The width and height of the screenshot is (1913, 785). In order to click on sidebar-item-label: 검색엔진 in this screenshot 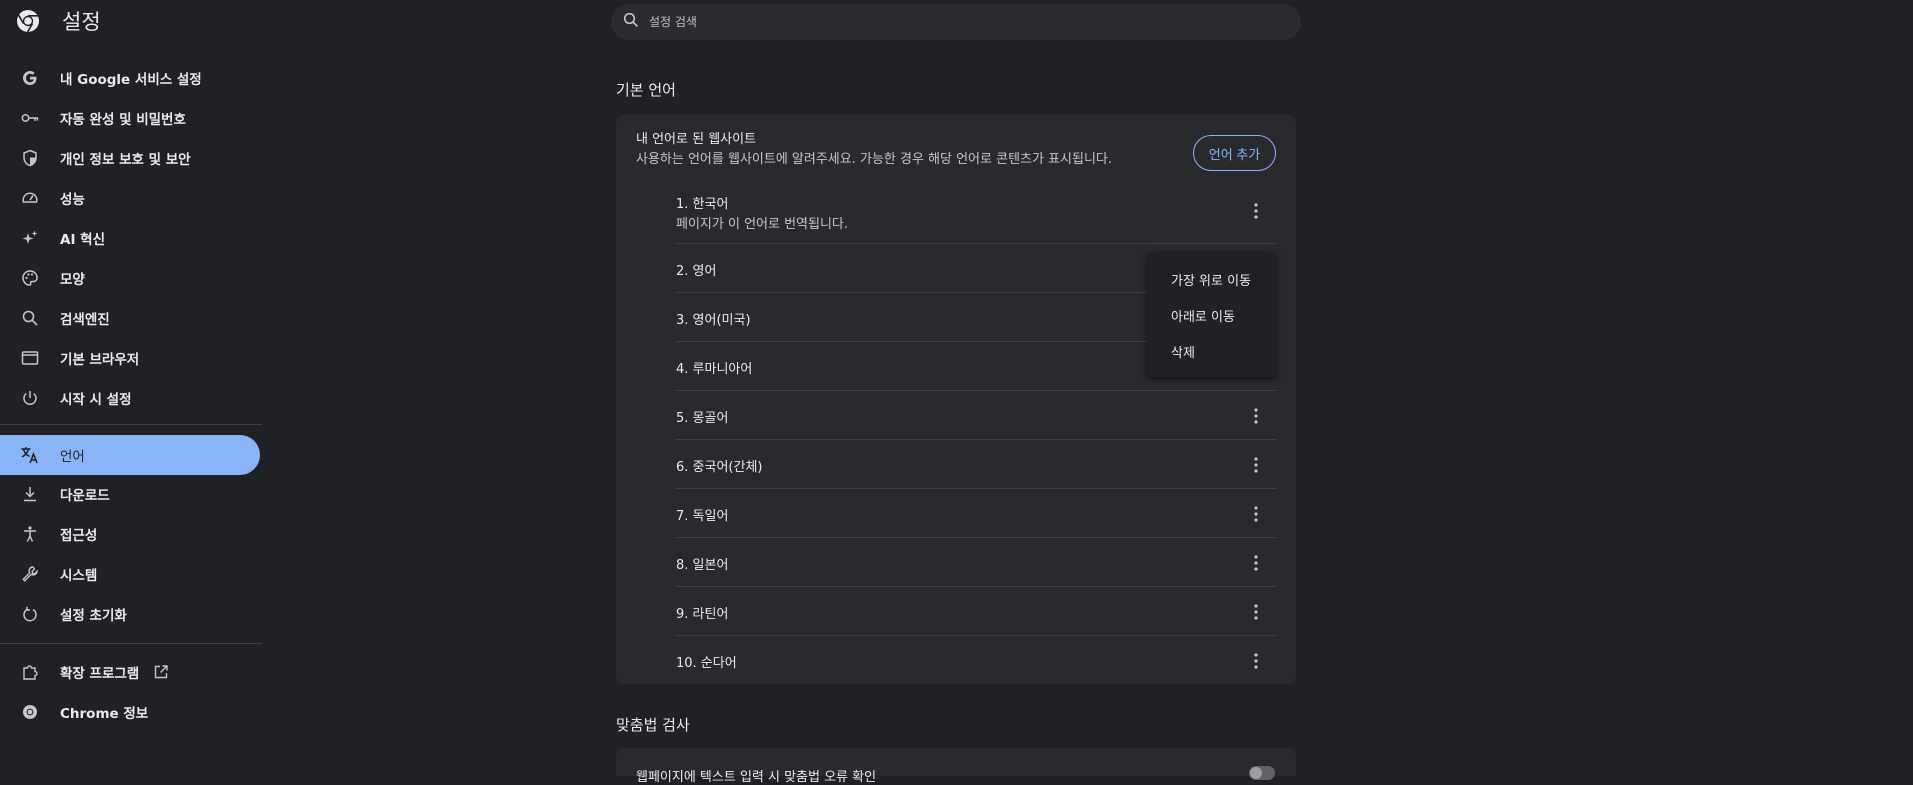, I will do `click(85, 320)`.